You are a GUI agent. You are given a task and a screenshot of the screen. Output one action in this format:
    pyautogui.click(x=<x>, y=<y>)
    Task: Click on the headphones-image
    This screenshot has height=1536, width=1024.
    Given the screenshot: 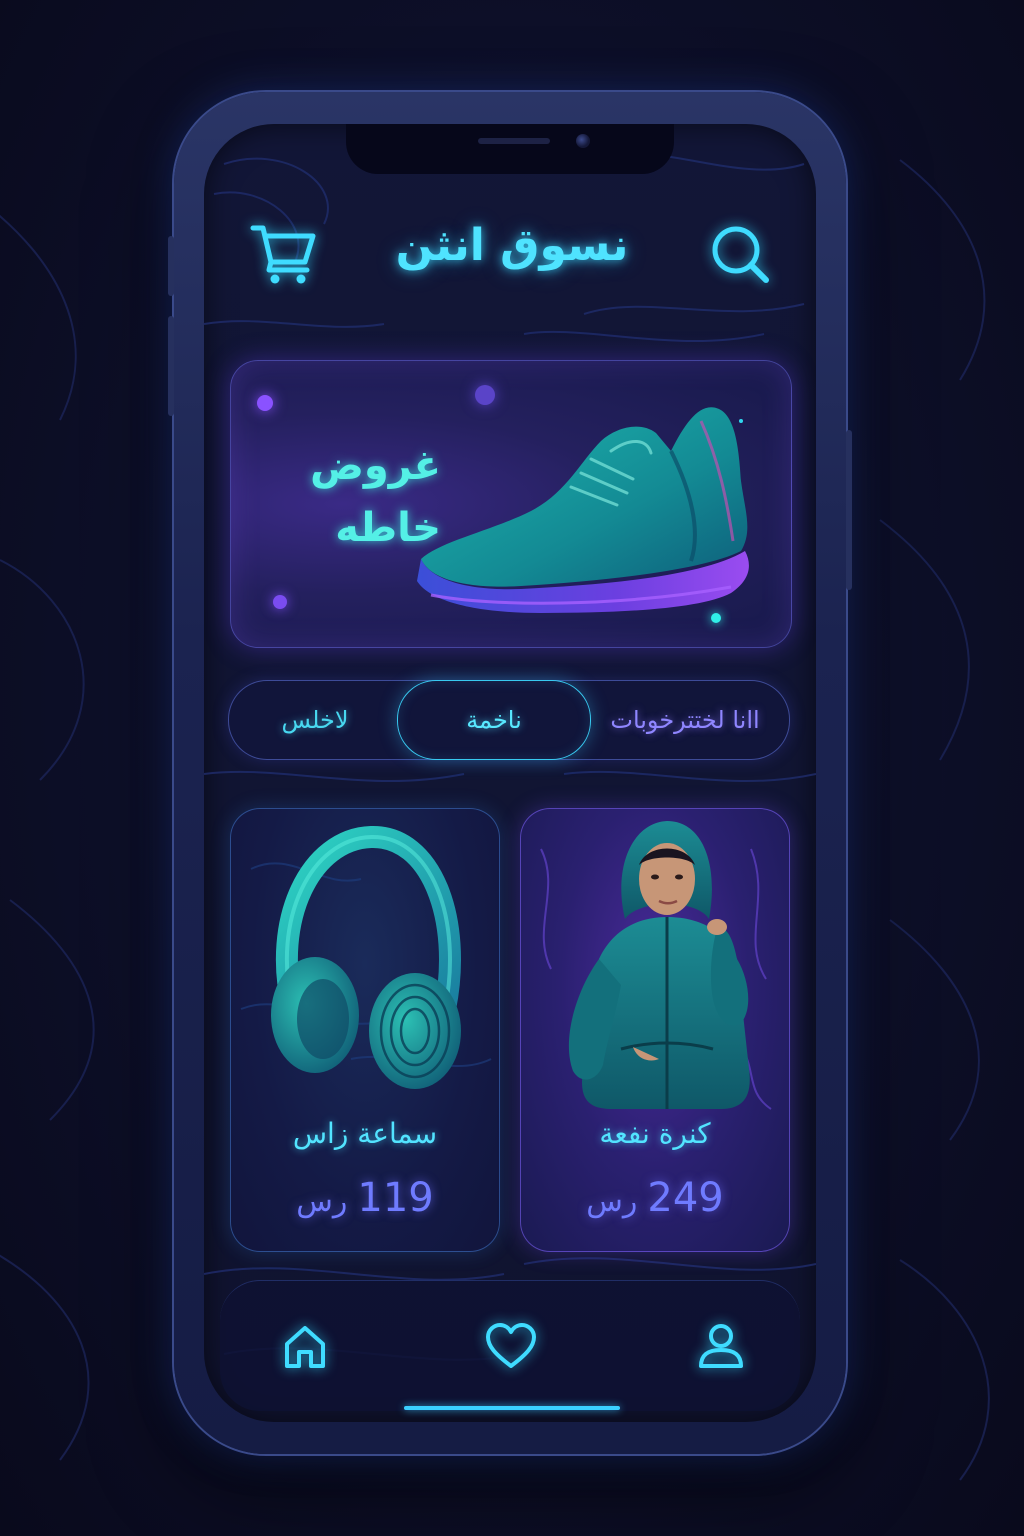 What is the action you would take?
    pyautogui.click(x=366, y=957)
    